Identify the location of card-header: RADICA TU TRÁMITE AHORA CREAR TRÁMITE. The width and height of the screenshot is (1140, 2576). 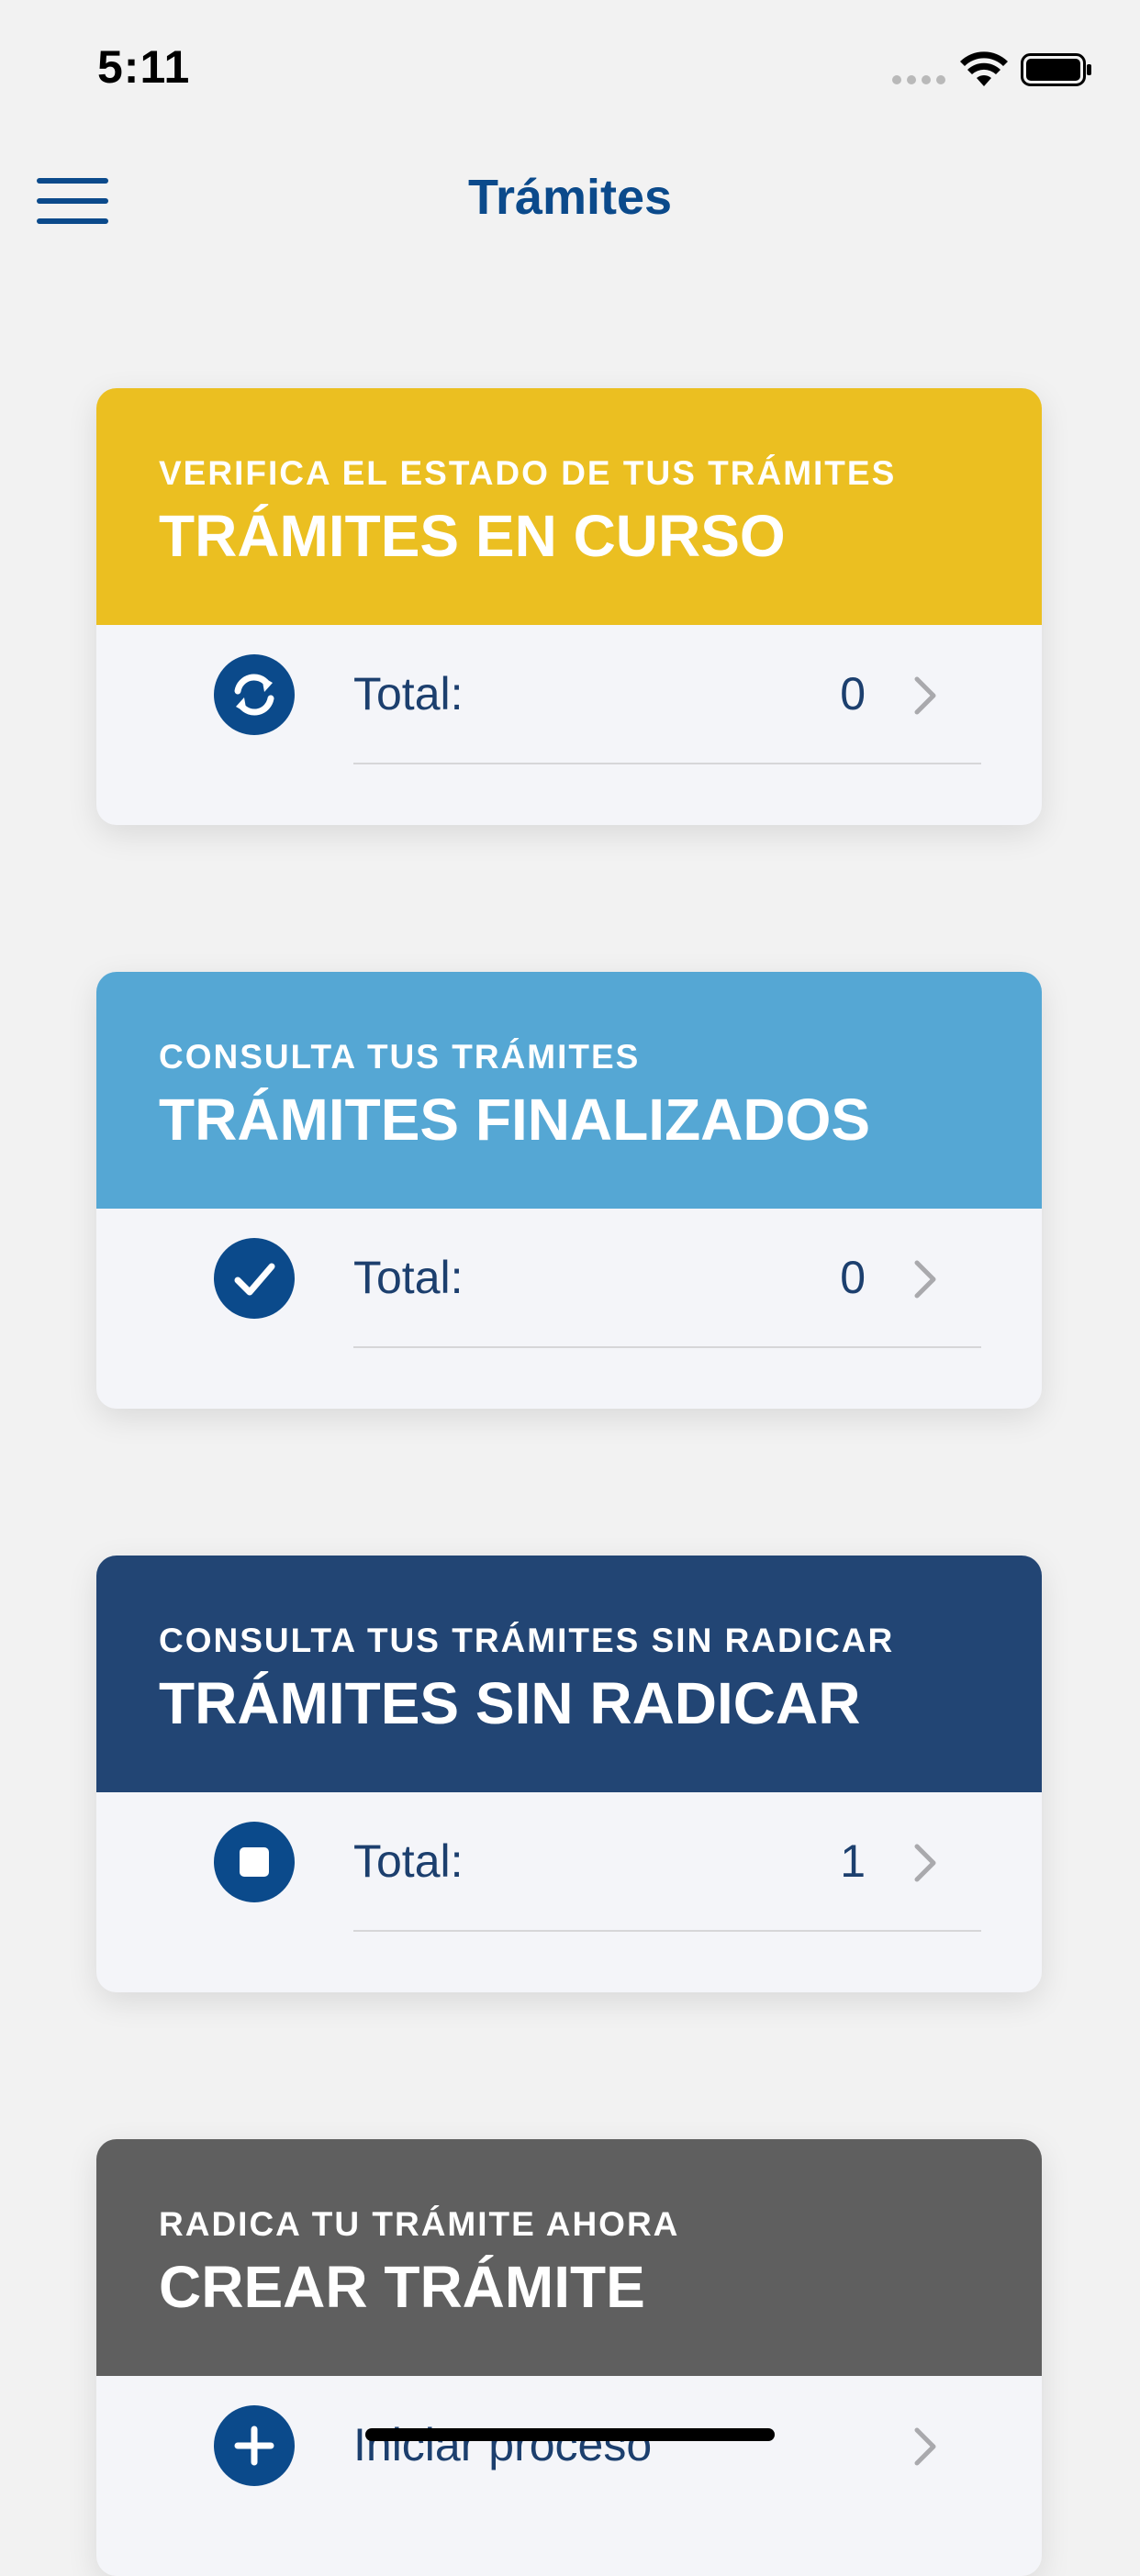
(569, 2257).